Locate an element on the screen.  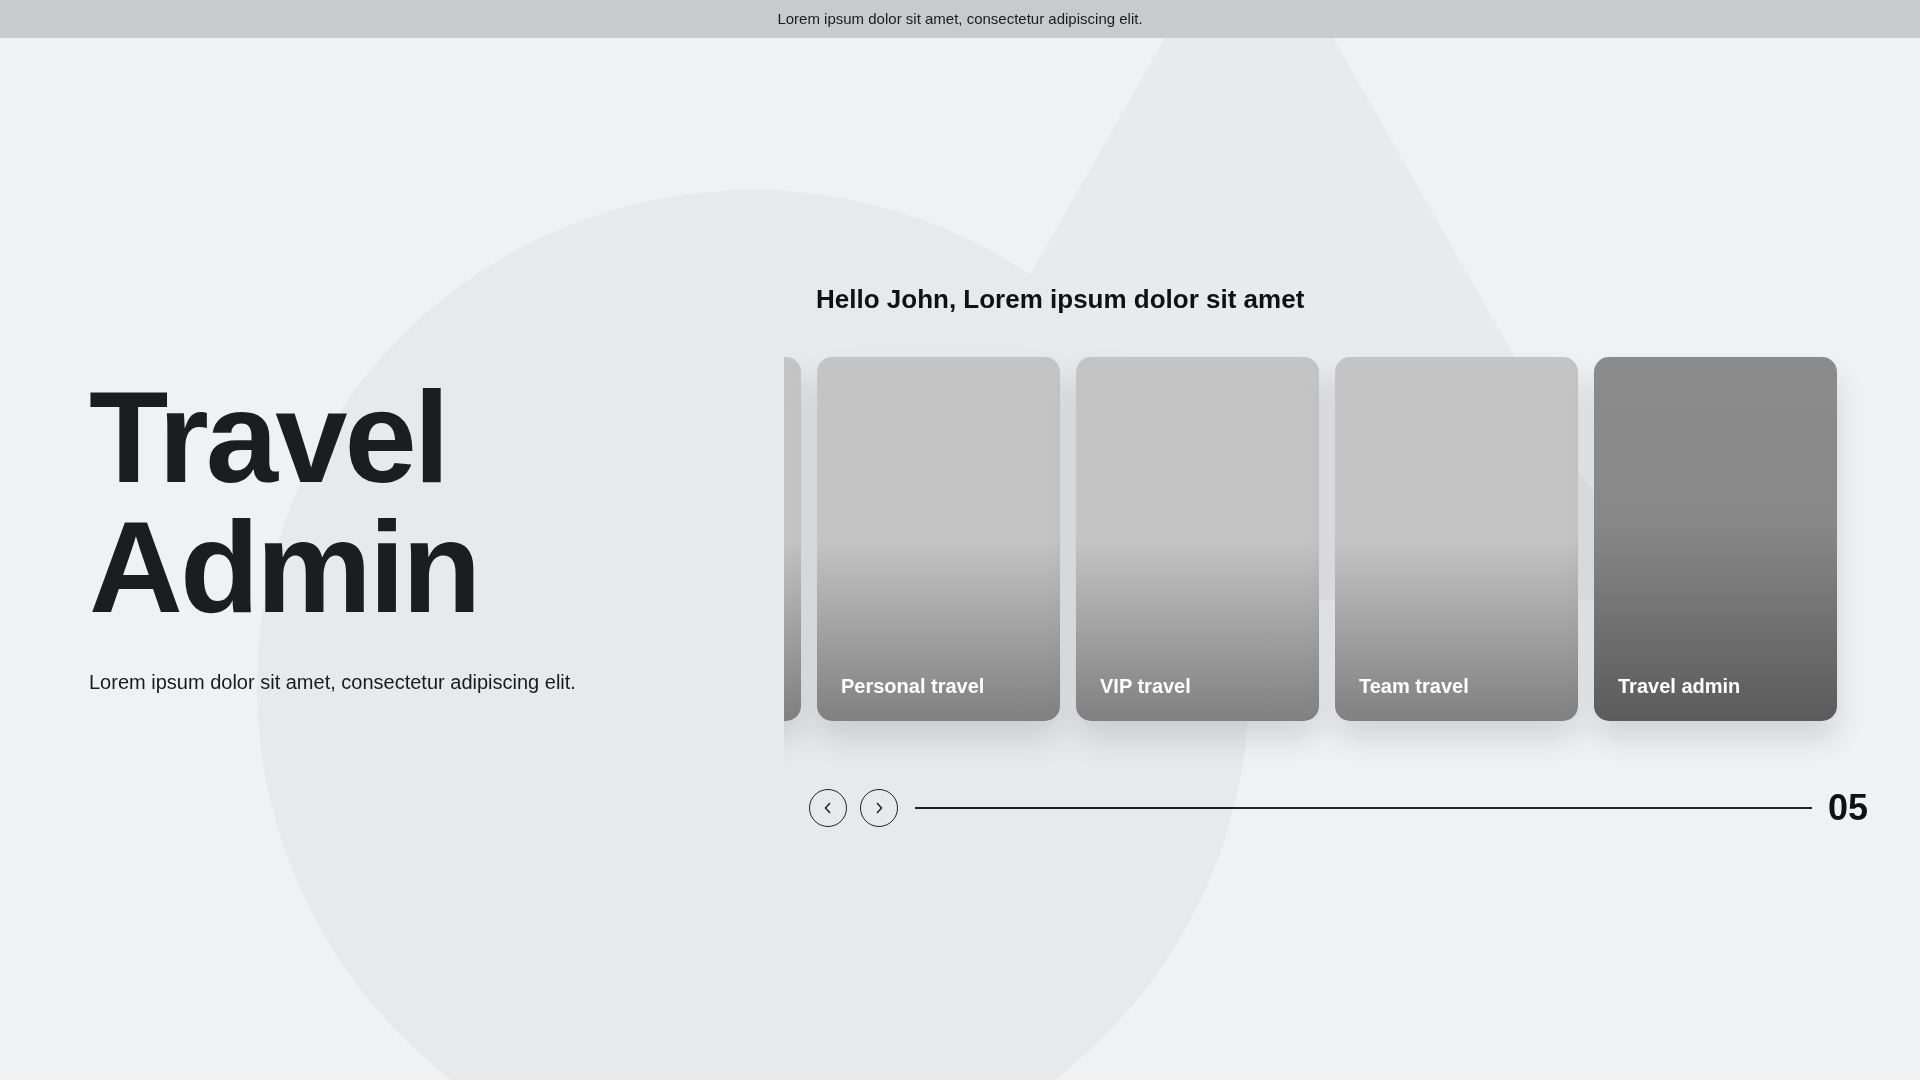
card-label: Travel admin is located at coordinates (1679, 686).